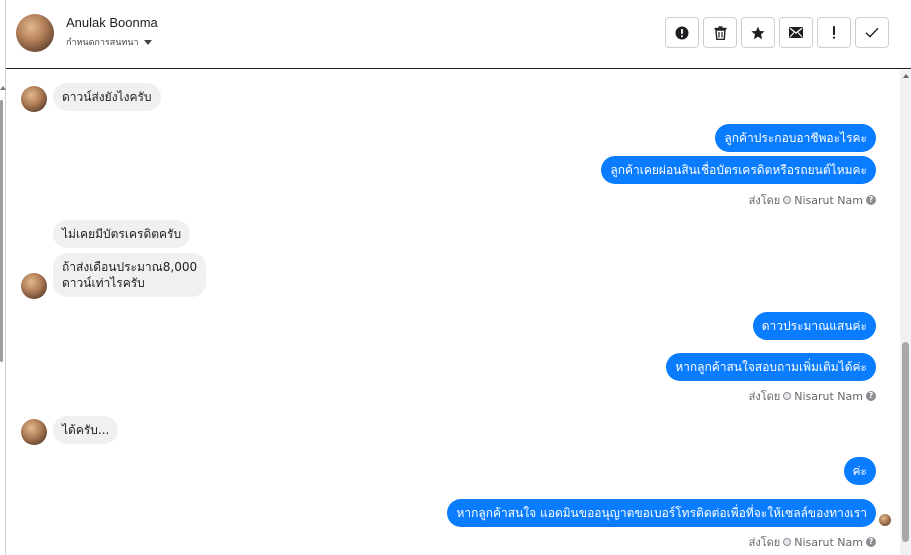 This screenshot has height=555, width=911. I want to click on message-outgoing: ลูกค้าประกอบอาชีพอะไรคะ, so click(795, 138).